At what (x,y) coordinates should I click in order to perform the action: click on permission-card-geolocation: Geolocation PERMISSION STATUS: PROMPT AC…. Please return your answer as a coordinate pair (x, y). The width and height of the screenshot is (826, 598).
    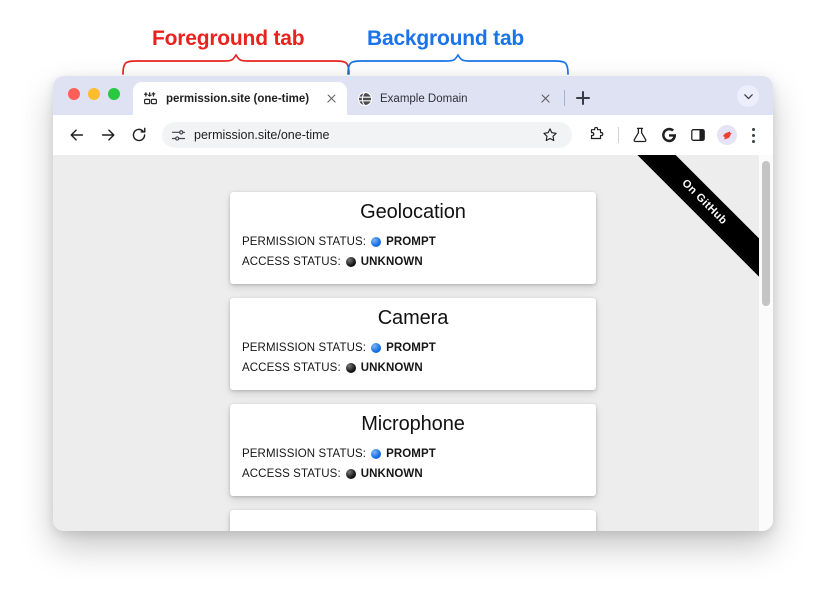
    Looking at the image, I should click on (413, 238).